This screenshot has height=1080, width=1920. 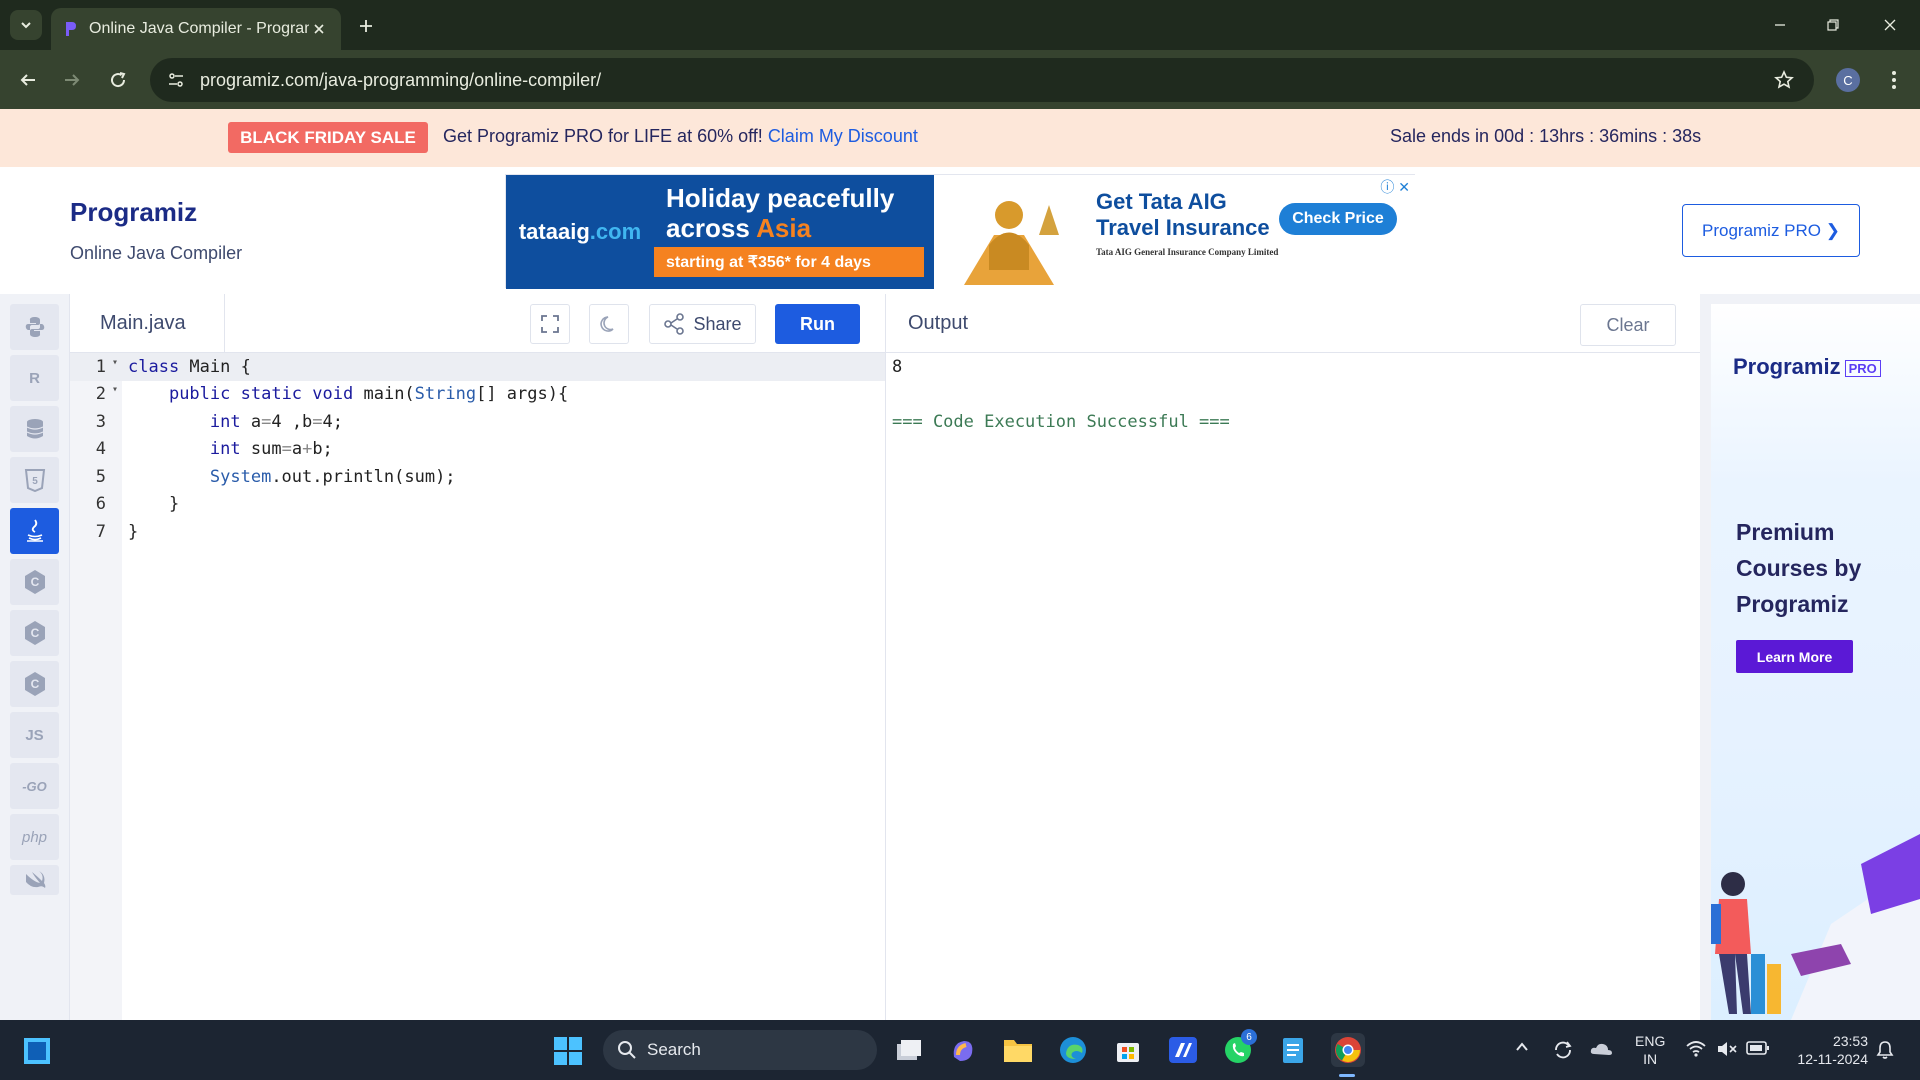 What do you see at coordinates (1758, 1049) in the screenshot?
I see `battery-icon` at bounding box center [1758, 1049].